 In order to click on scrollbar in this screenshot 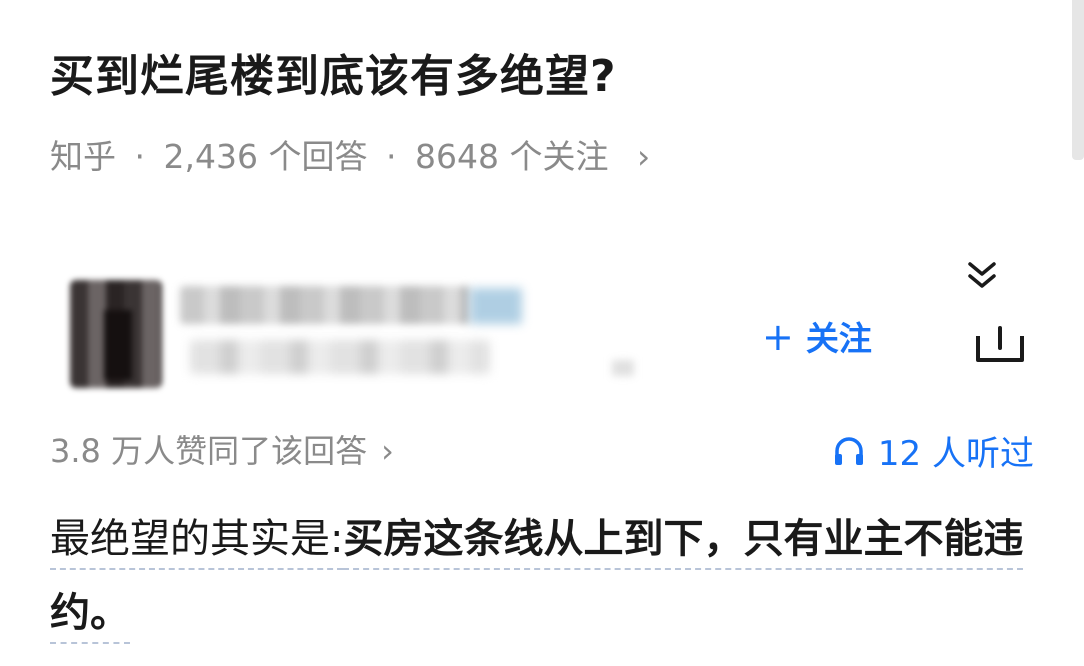, I will do `click(1078, 80)`.